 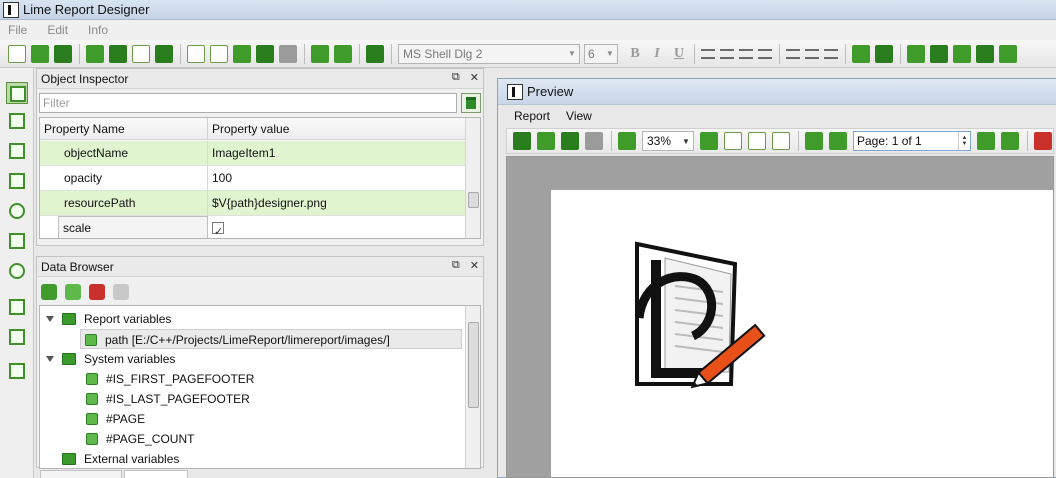 I want to click on align-objects-center-icon, so click(x=985, y=53).